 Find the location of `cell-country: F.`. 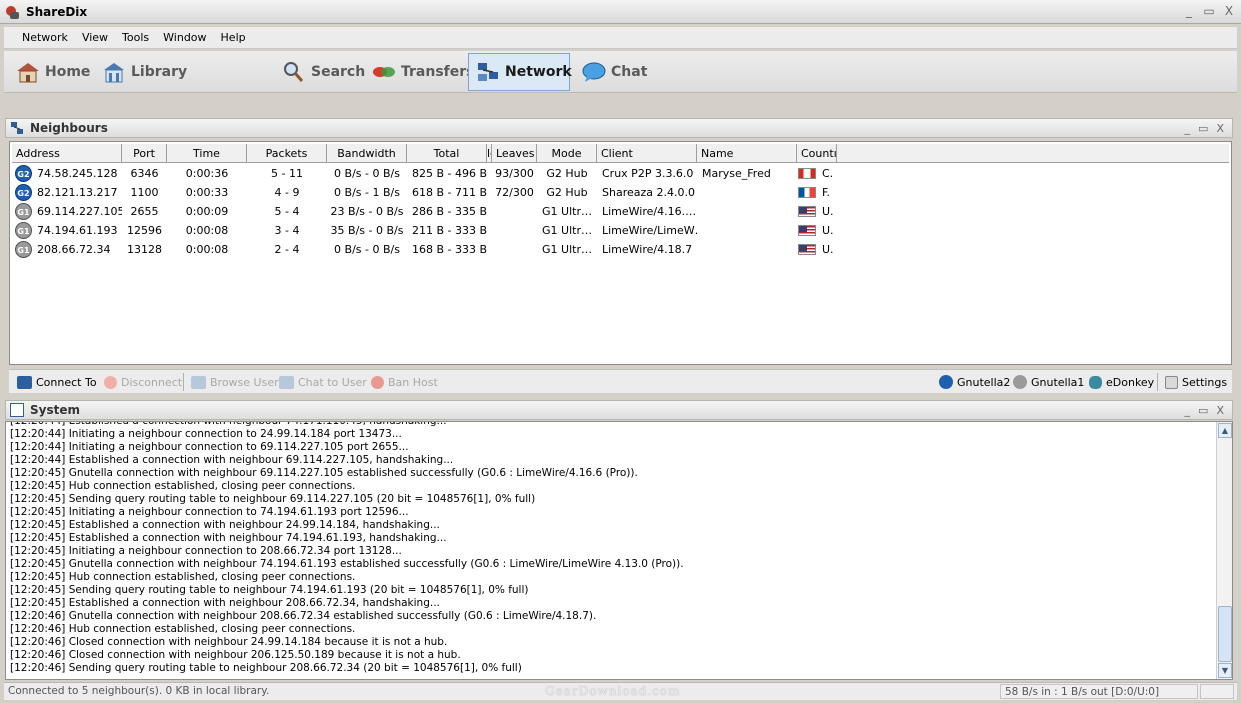

cell-country: F. is located at coordinates (826, 192).